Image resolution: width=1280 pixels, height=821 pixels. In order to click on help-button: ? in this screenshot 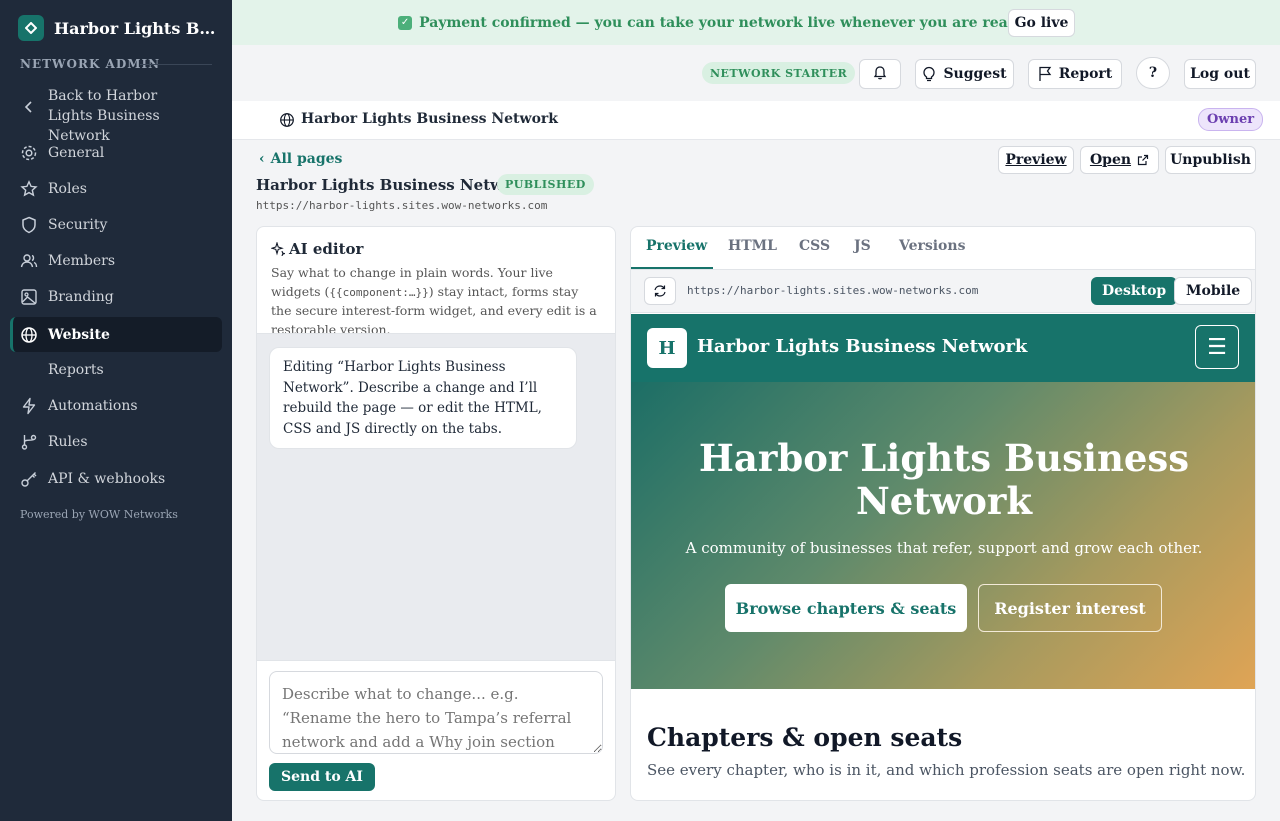, I will do `click(1153, 73)`.